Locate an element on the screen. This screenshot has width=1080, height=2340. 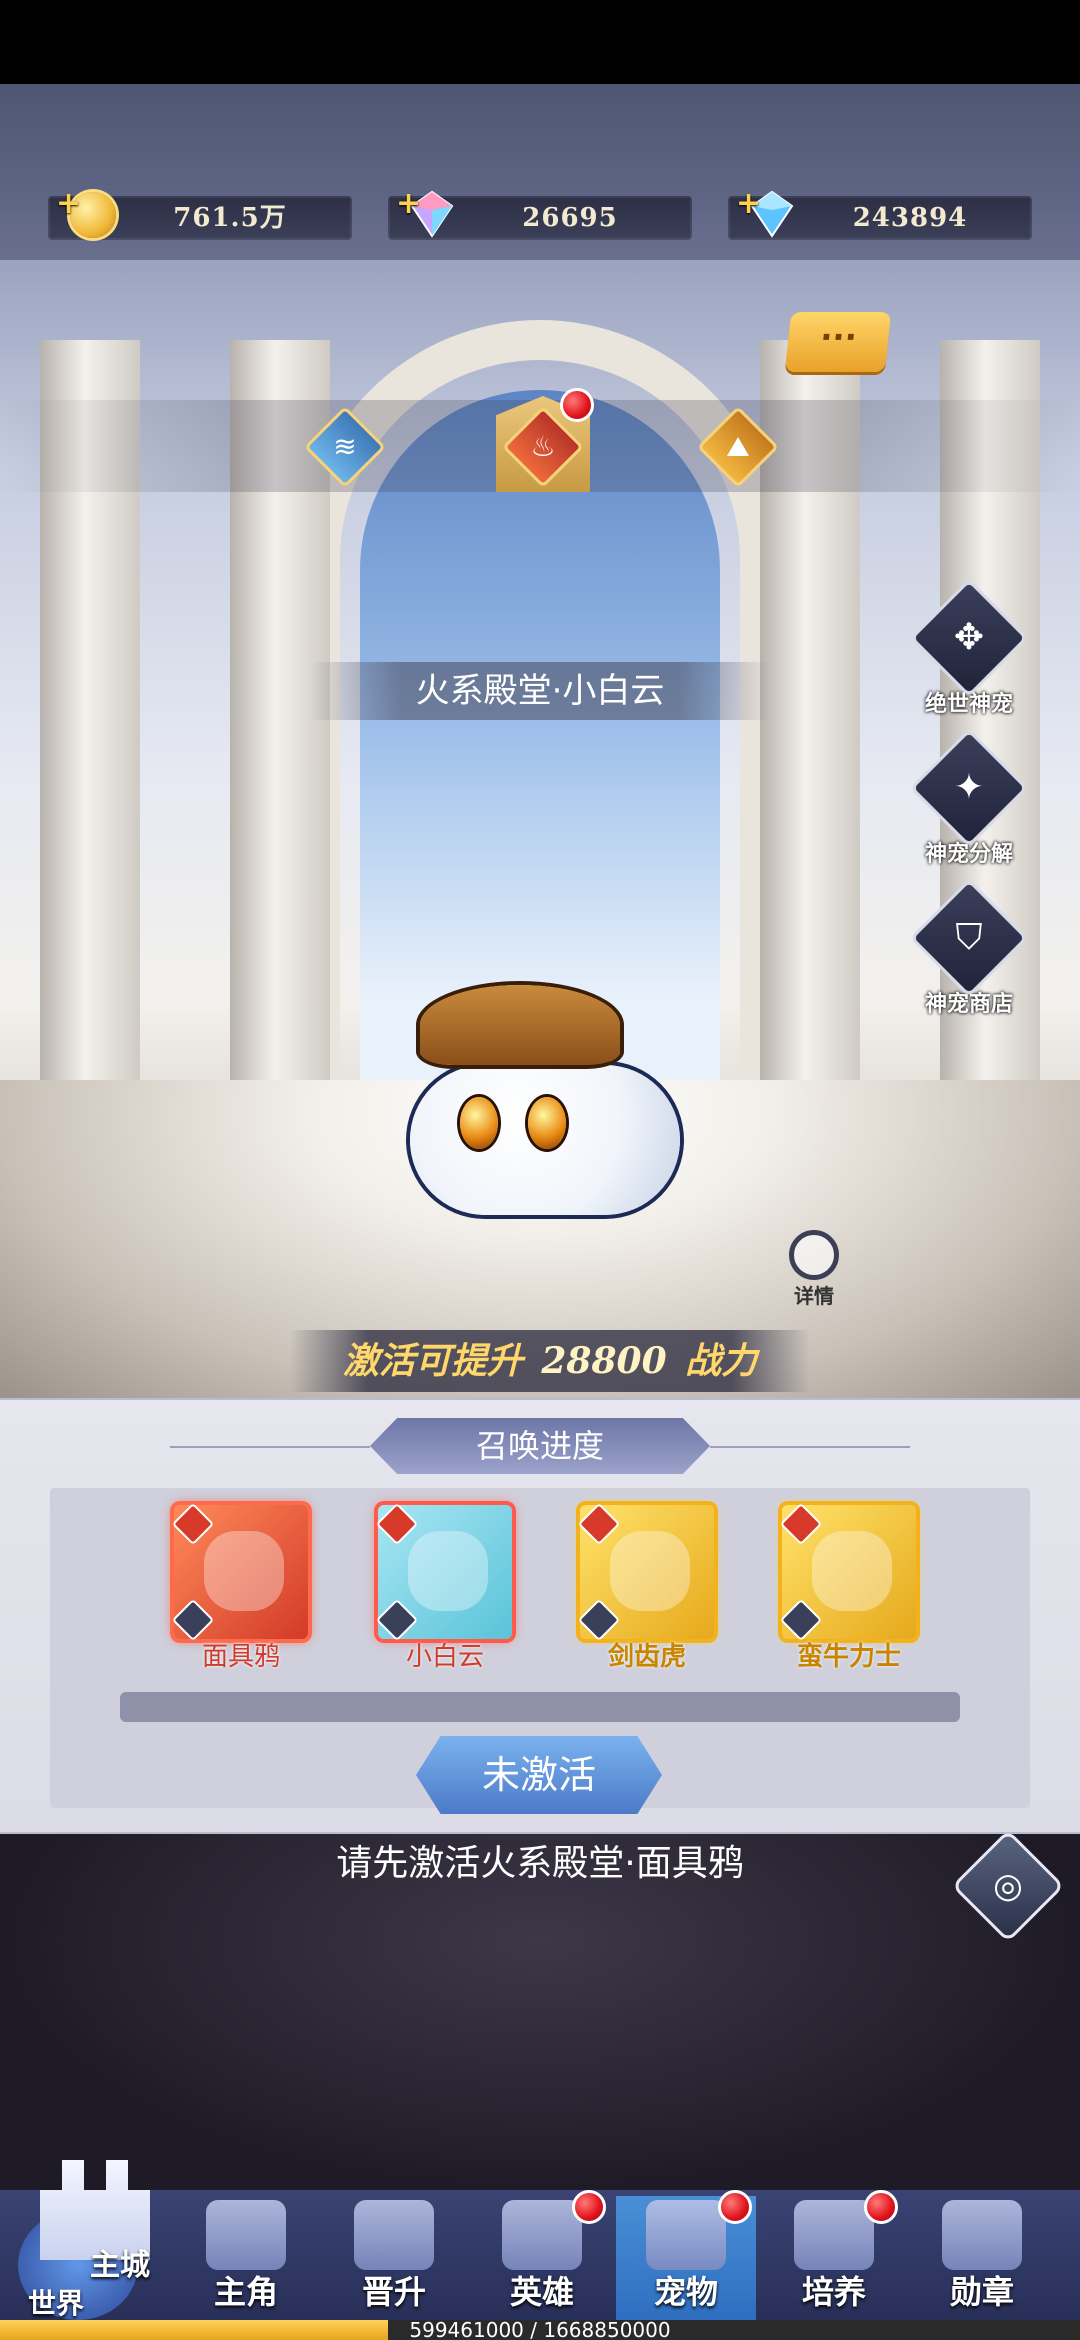
pet-card-name: 蛮牛力士 is located at coordinates (848, 1657).